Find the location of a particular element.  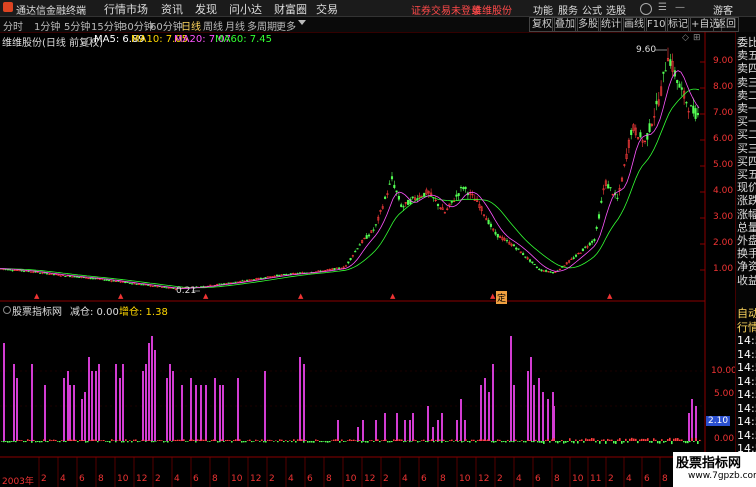

main-ytick: 4.00 is located at coordinates (723, 191).